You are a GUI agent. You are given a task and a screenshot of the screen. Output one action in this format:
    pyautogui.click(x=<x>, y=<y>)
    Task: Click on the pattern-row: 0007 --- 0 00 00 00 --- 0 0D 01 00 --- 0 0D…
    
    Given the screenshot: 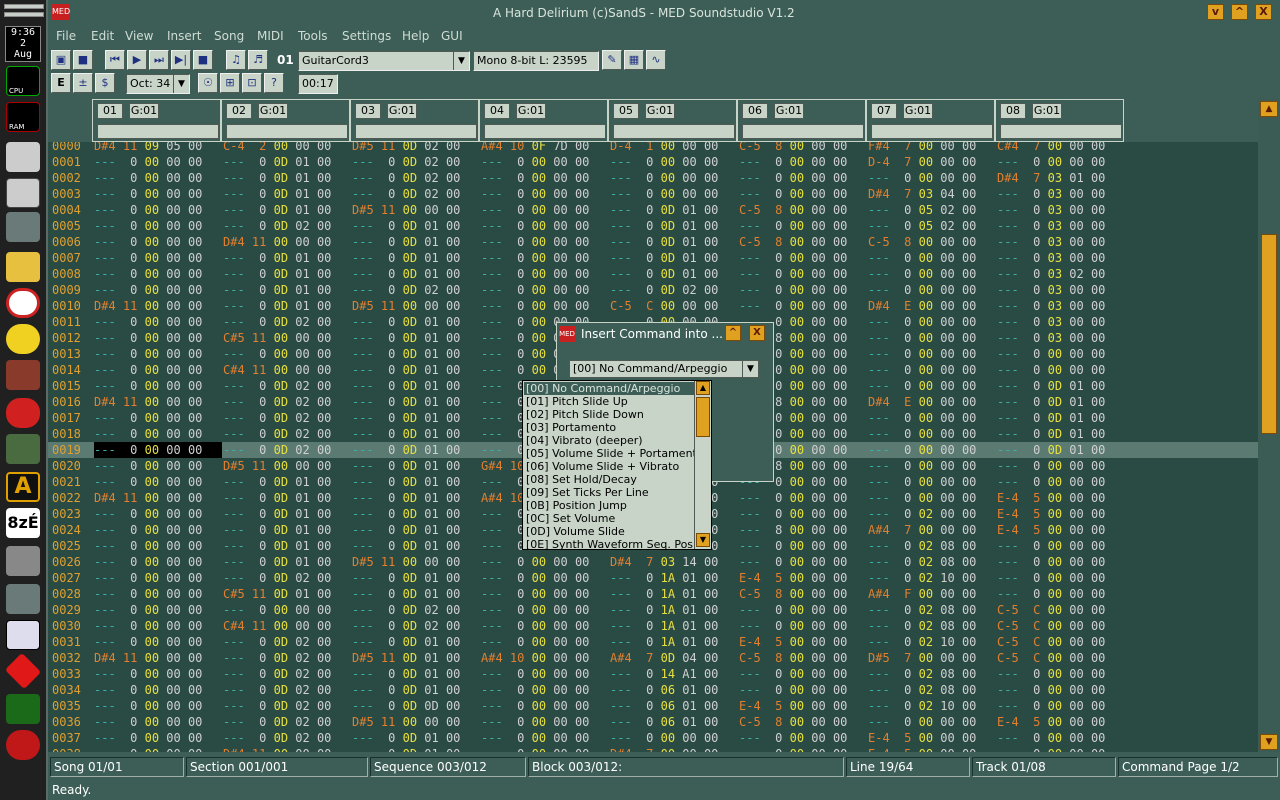 What is the action you would take?
    pyautogui.click(x=653, y=258)
    